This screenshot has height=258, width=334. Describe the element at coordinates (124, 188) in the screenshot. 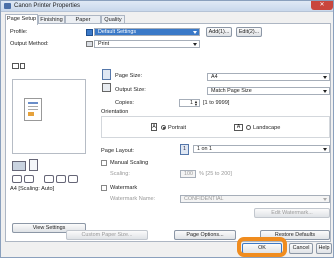

I see `watermark-label: Watermark` at that location.